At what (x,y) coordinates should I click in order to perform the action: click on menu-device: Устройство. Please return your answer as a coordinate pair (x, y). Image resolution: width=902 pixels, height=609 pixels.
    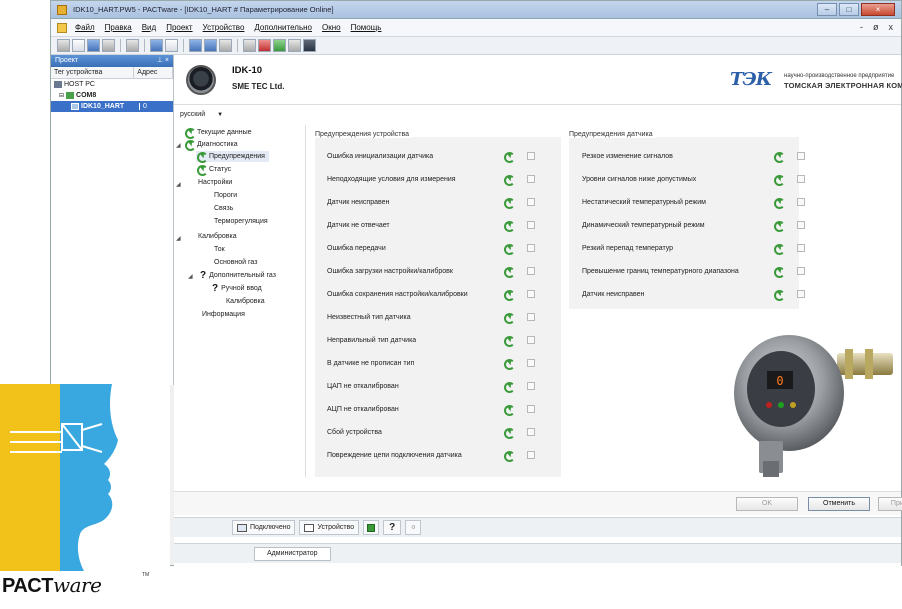
    Looking at the image, I should click on (224, 27).